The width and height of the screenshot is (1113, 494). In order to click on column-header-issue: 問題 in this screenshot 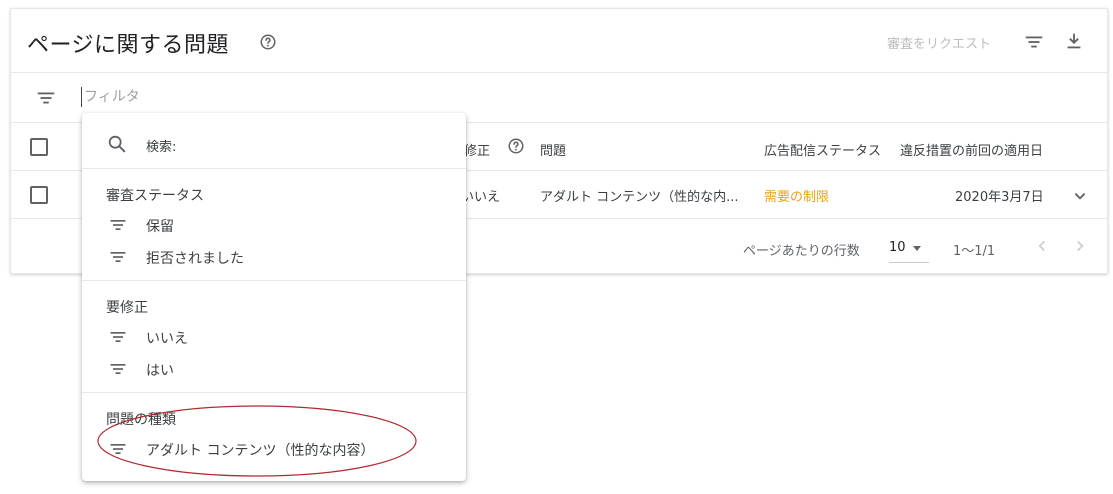, I will do `click(553, 149)`.